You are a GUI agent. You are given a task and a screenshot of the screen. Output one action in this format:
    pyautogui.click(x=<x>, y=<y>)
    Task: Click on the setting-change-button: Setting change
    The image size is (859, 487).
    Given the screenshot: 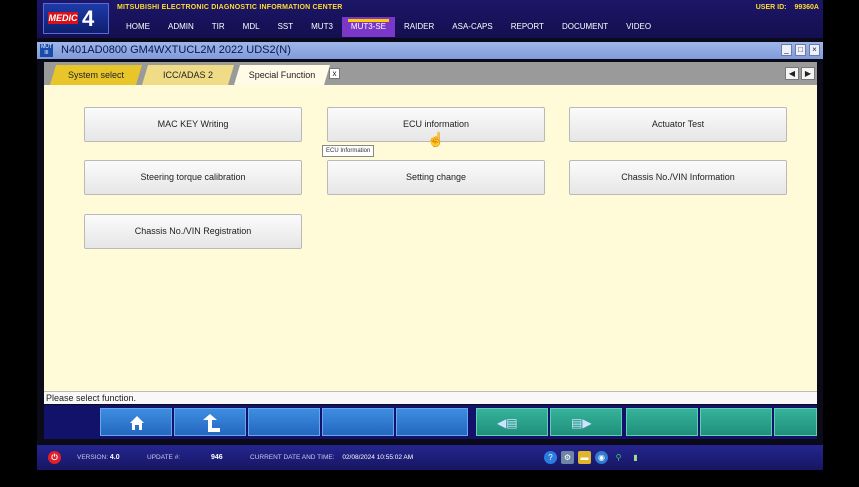 What is the action you would take?
    pyautogui.click(x=436, y=177)
    